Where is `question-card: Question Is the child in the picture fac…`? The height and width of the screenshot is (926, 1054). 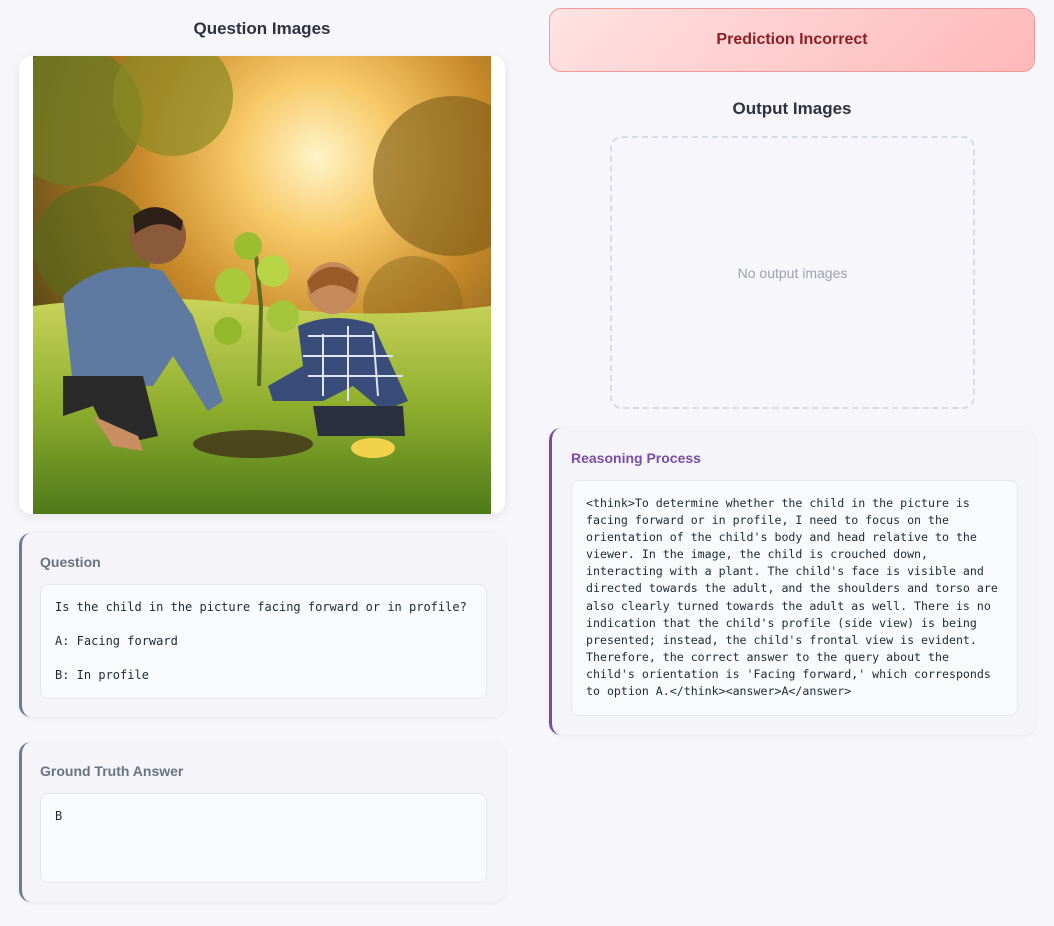 question-card: Question Is the child in the picture fac… is located at coordinates (262, 625).